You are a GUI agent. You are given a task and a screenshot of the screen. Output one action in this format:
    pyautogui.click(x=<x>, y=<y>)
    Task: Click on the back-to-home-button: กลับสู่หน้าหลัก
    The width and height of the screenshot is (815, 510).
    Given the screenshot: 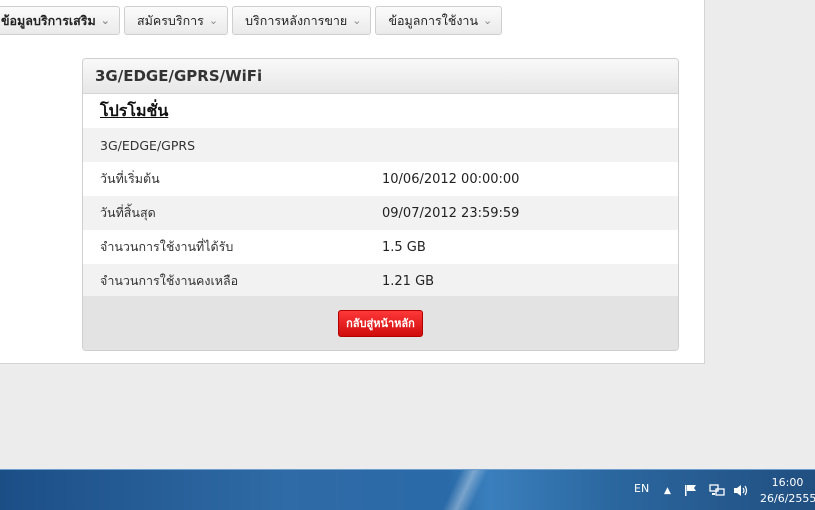 What is the action you would take?
    pyautogui.click(x=380, y=323)
    